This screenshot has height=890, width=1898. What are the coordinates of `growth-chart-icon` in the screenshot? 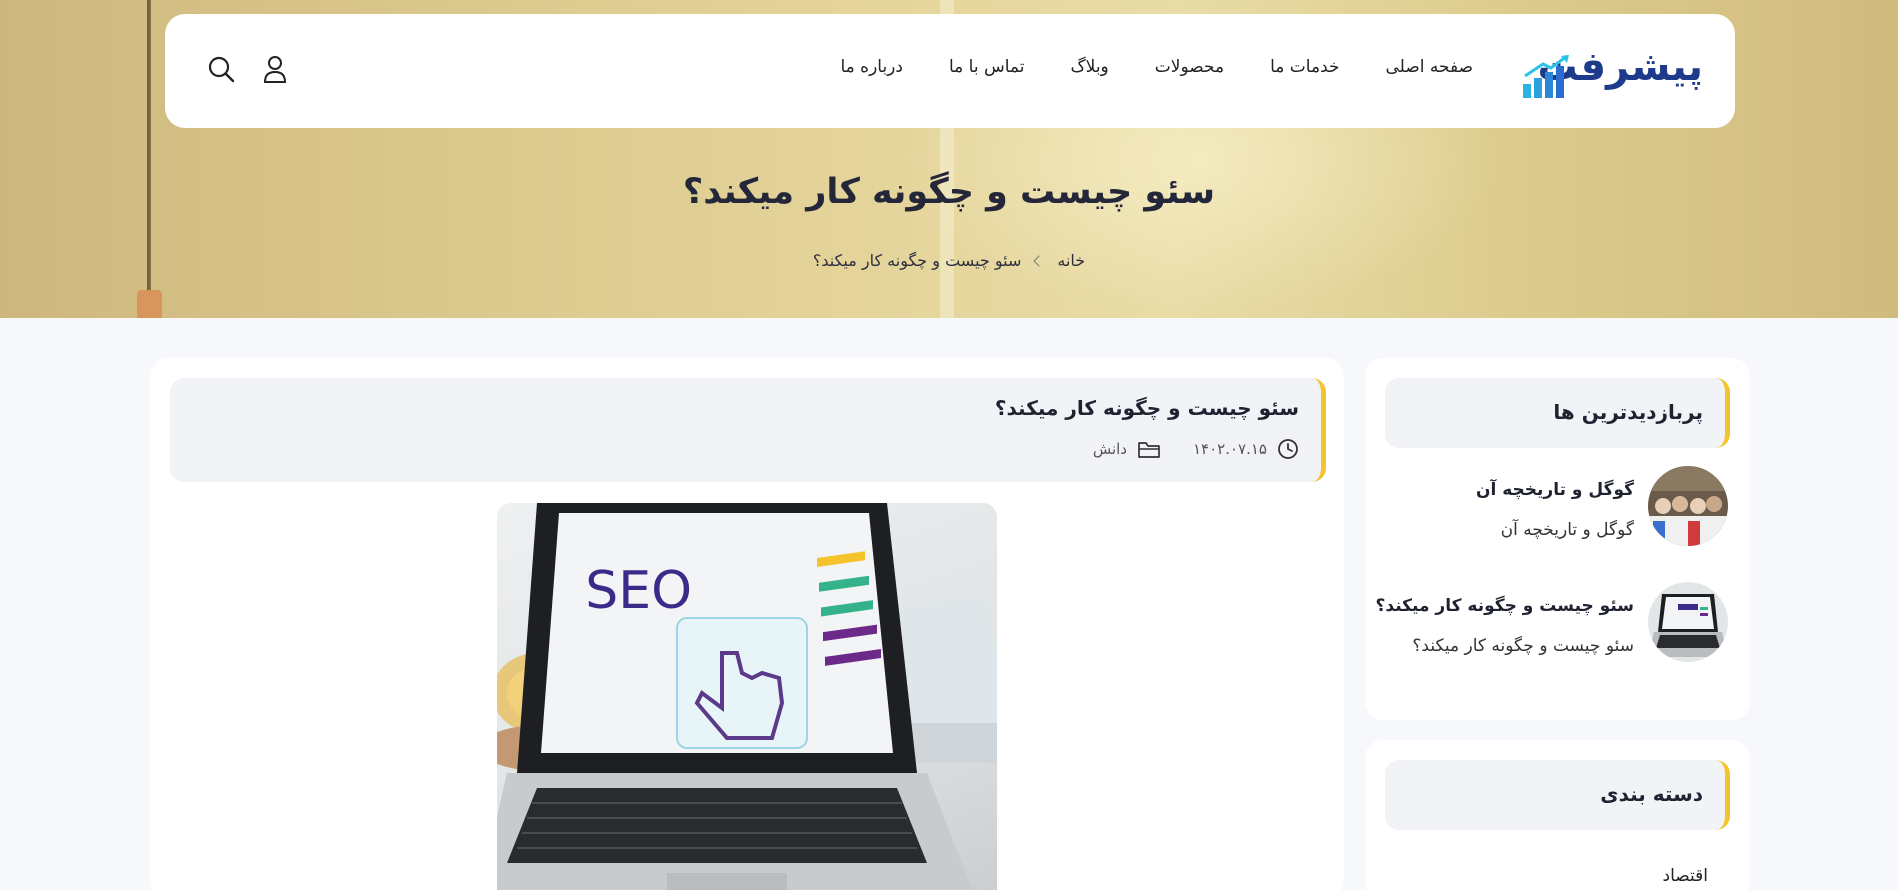 It's located at (1546, 76).